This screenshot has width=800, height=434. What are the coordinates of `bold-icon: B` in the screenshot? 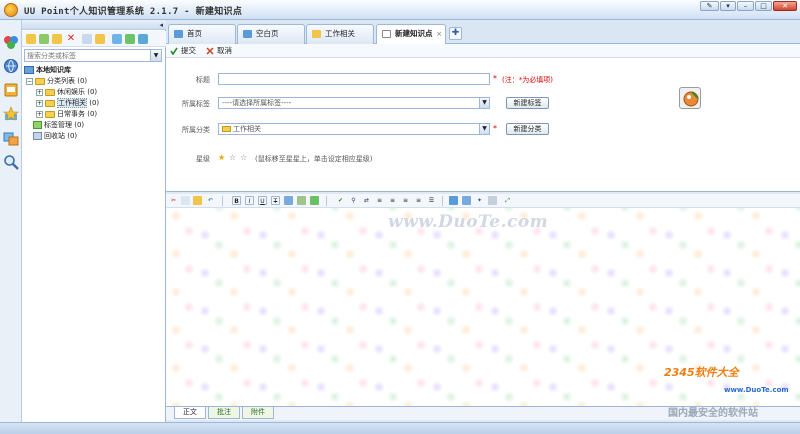 It's located at (236, 200).